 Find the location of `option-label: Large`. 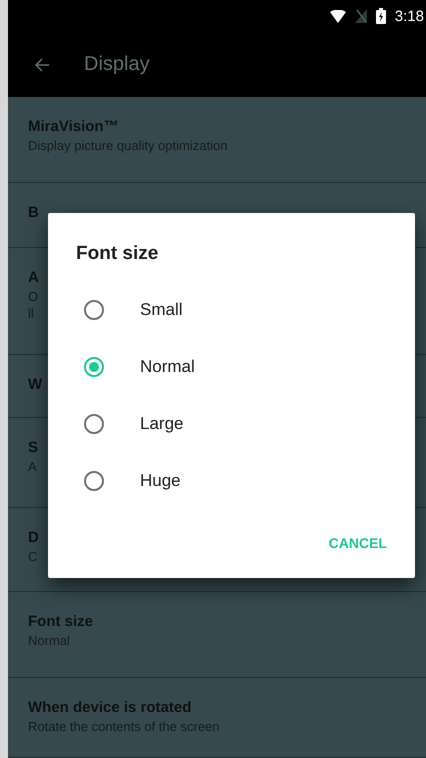

option-label: Large is located at coordinates (162, 424).